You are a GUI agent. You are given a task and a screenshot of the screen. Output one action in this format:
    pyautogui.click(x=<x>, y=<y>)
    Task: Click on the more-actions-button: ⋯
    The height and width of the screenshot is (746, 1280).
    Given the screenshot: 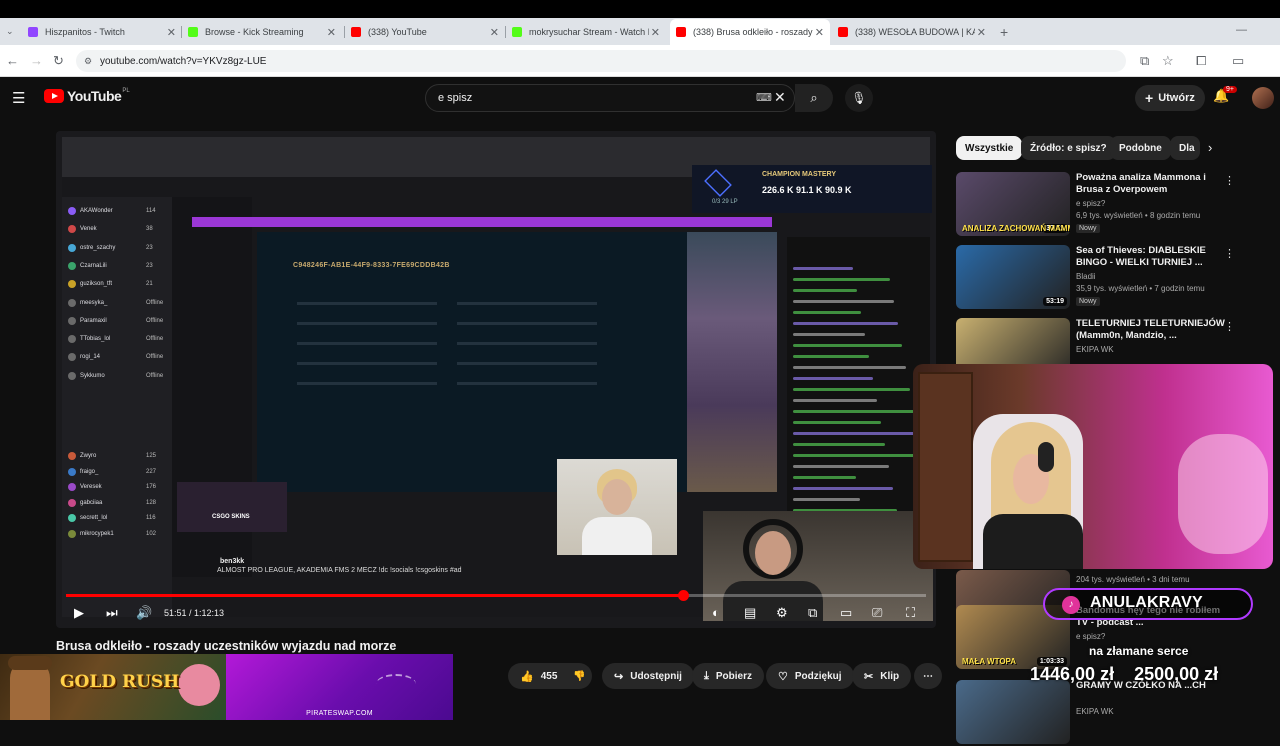 What is the action you would take?
    pyautogui.click(x=928, y=676)
    